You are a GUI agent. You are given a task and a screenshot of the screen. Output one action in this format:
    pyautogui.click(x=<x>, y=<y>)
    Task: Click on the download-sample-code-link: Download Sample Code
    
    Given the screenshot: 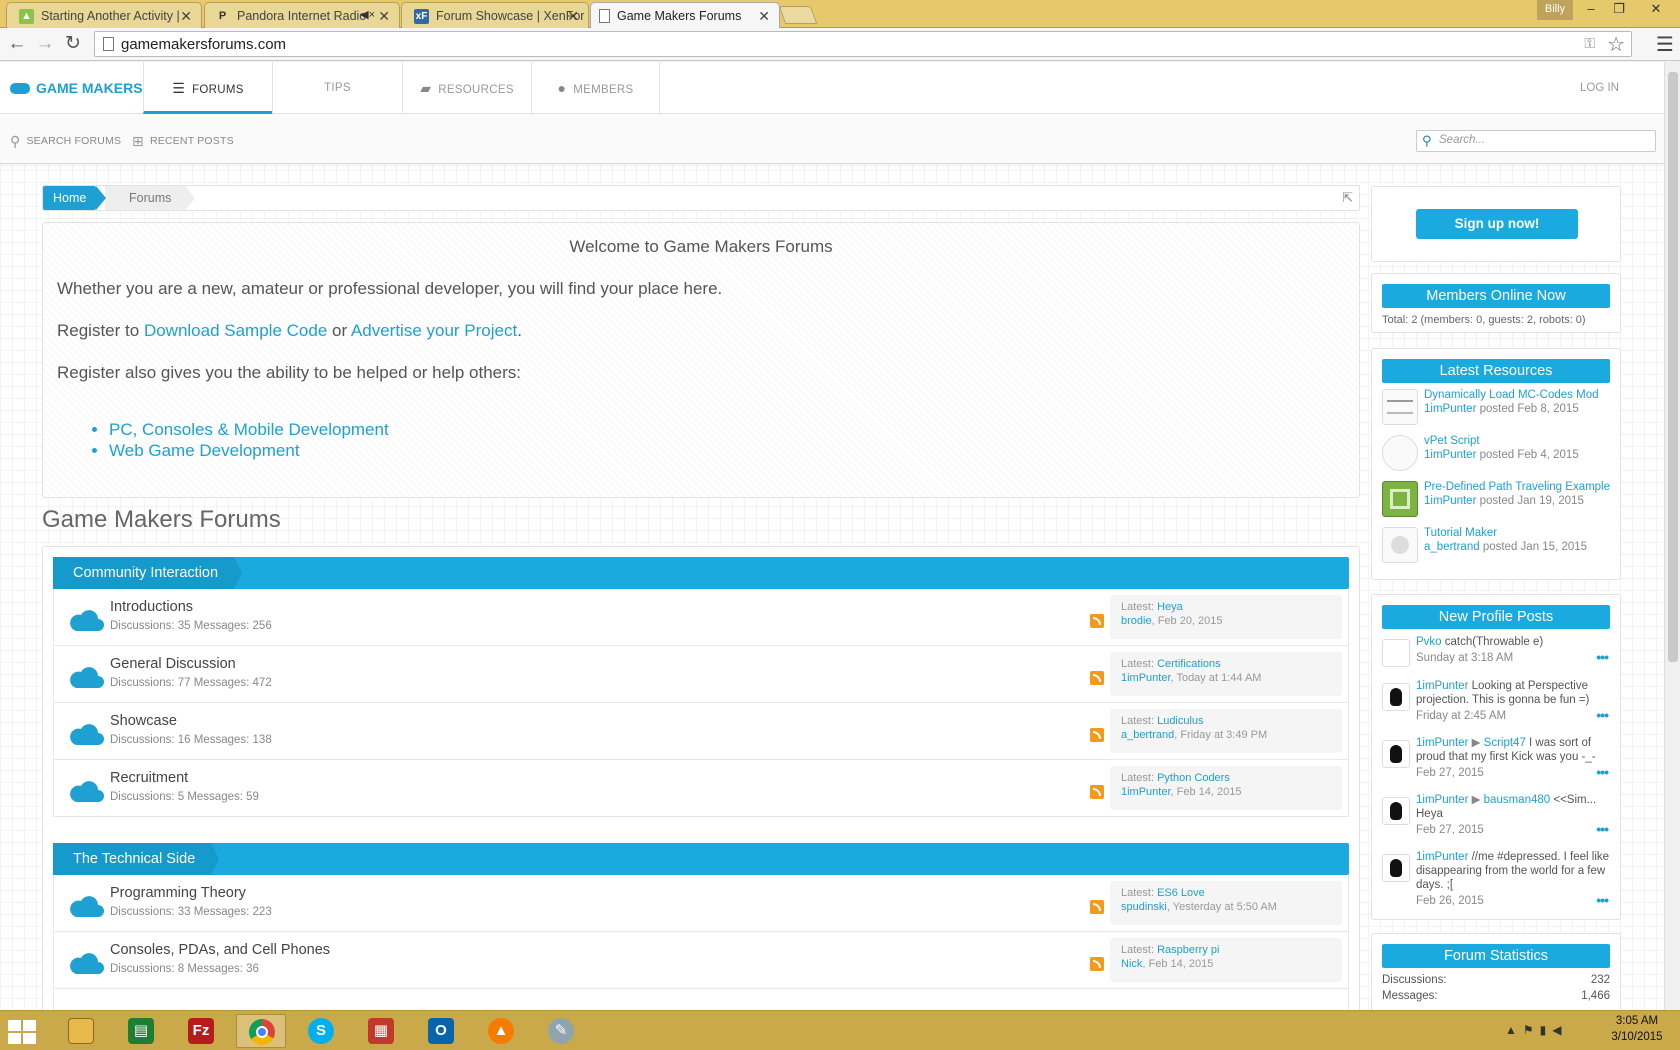 What is the action you would take?
    pyautogui.click(x=235, y=330)
    